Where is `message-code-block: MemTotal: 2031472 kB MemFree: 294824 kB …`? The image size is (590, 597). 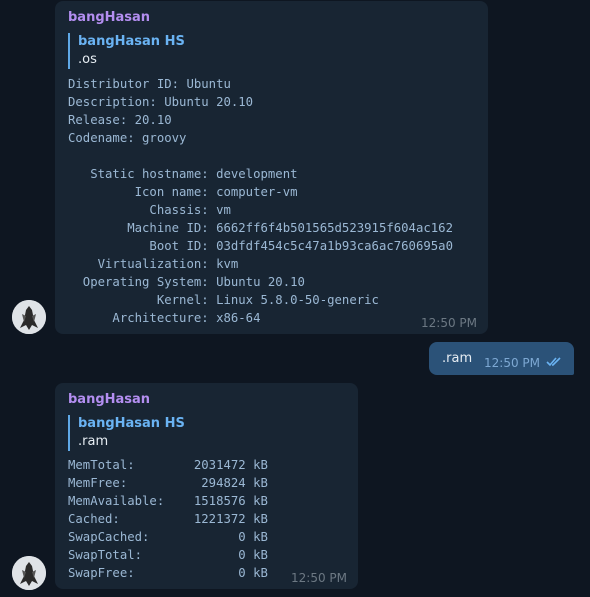
message-code-block: MemTotal: 2031472 kB MemFree: 294824 kB … is located at coordinates (168, 519).